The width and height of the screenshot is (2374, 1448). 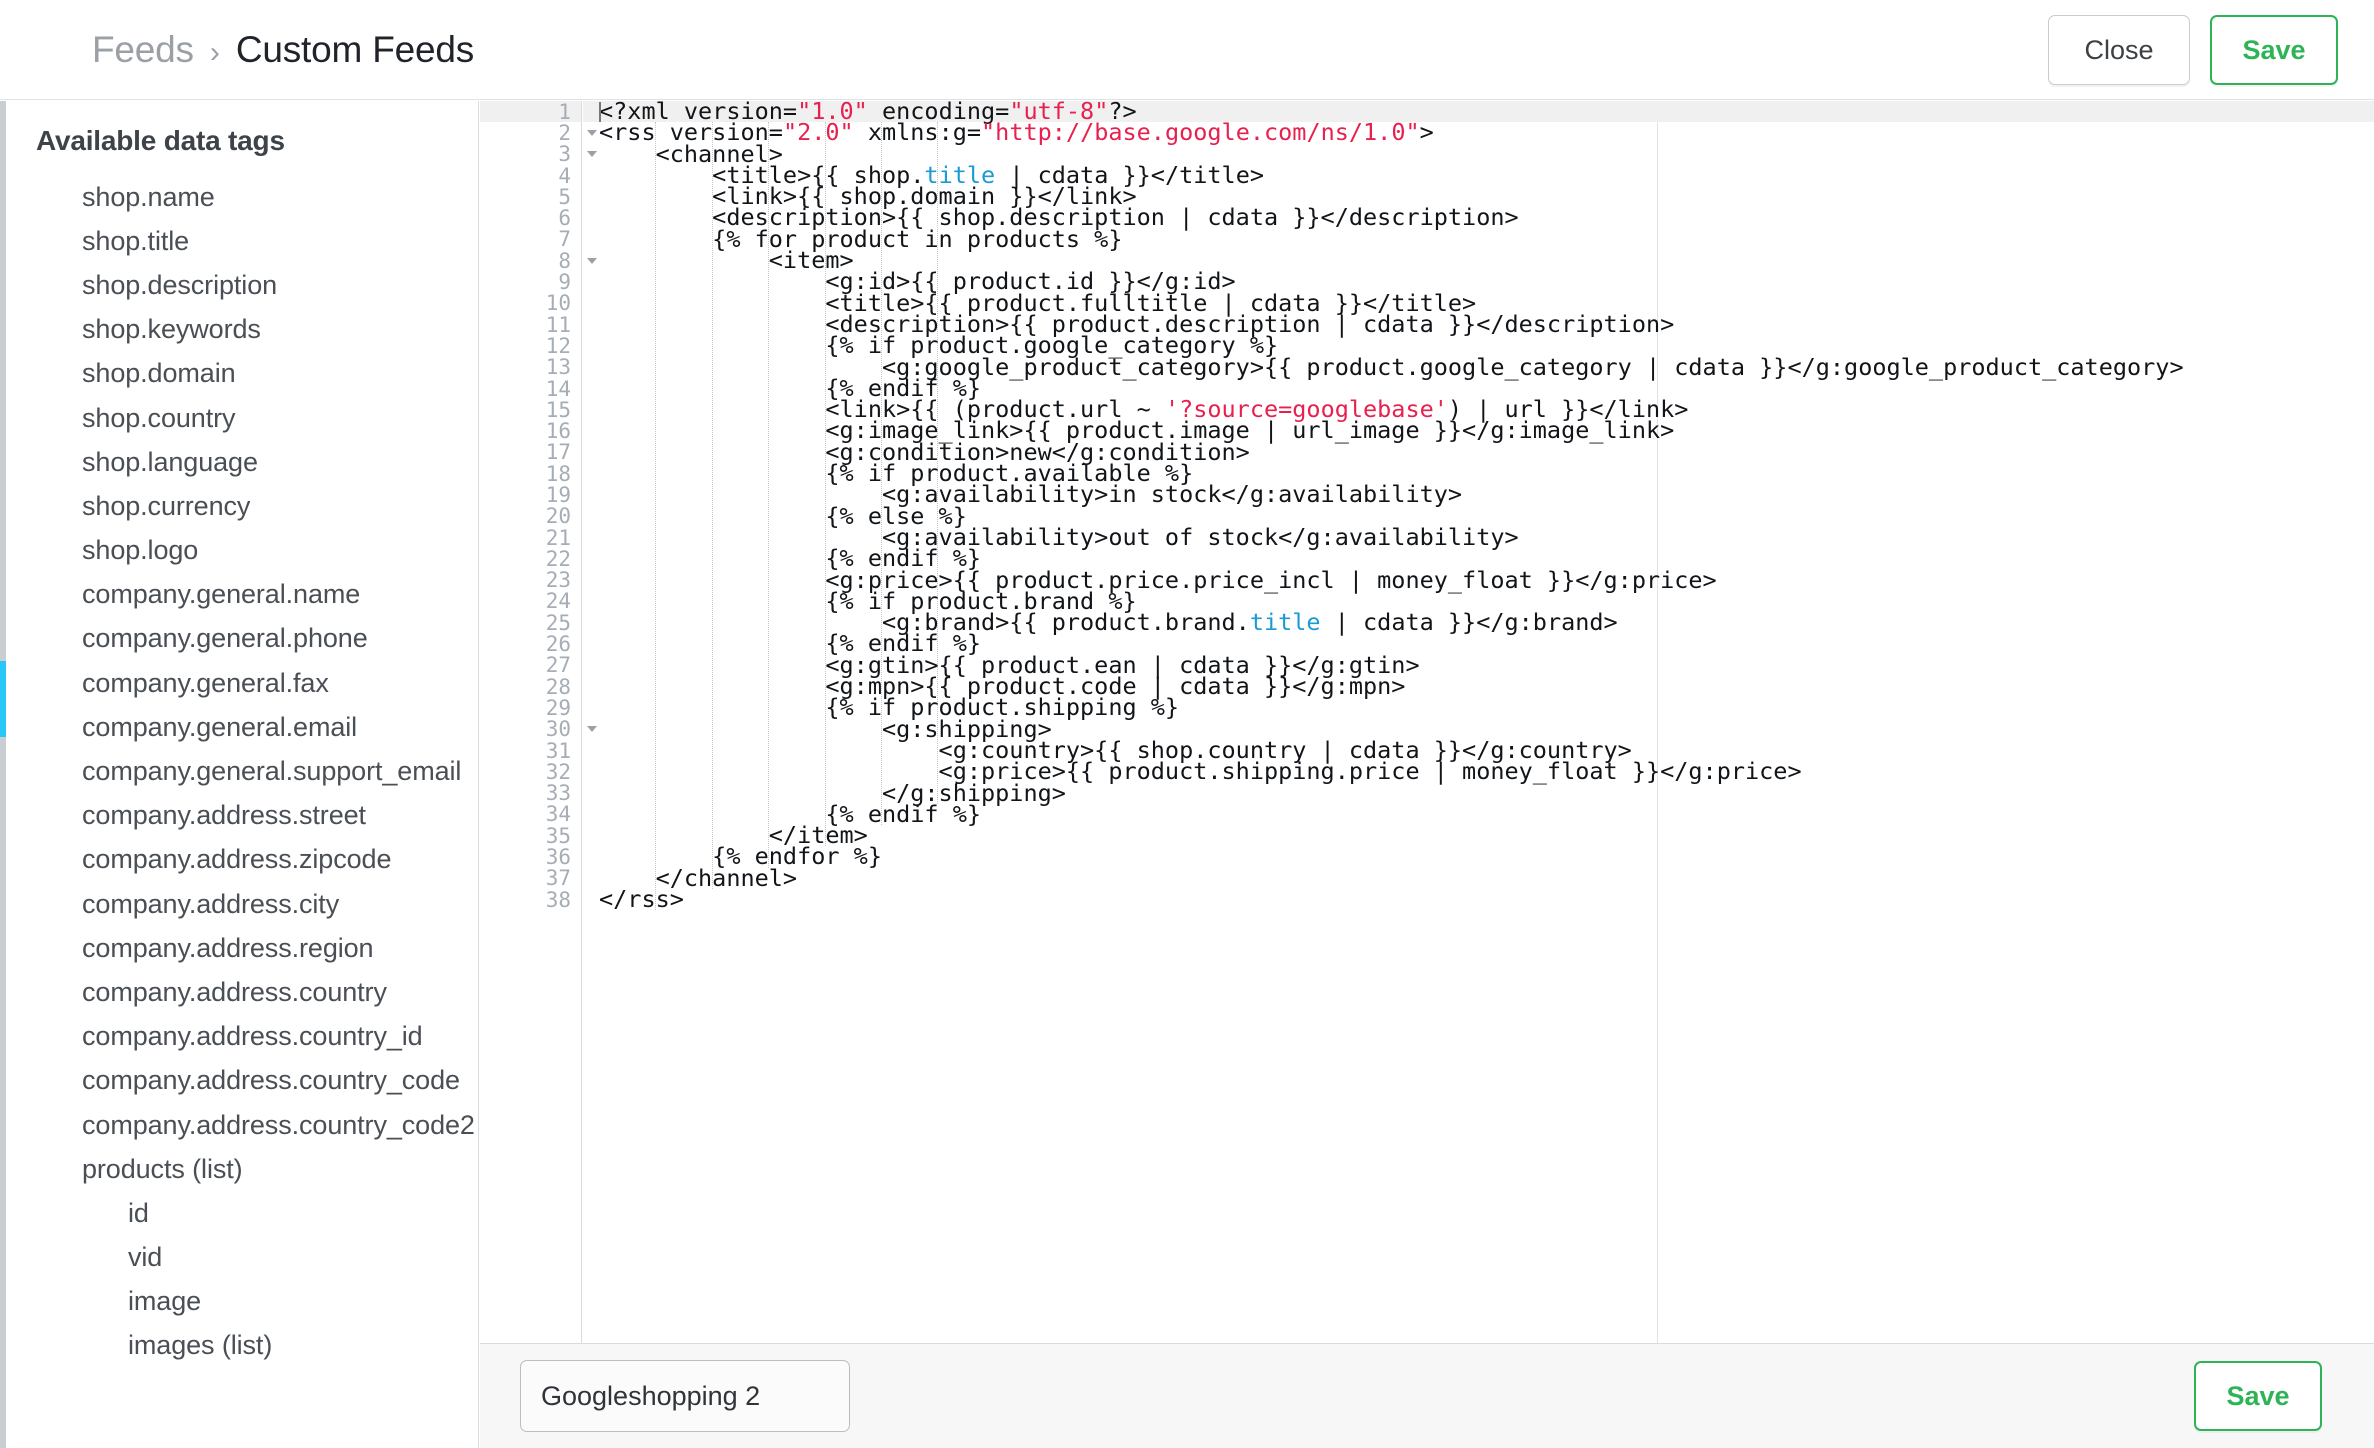 I want to click on data-tag-item: company.general.fax, so click(x=277, y=683).